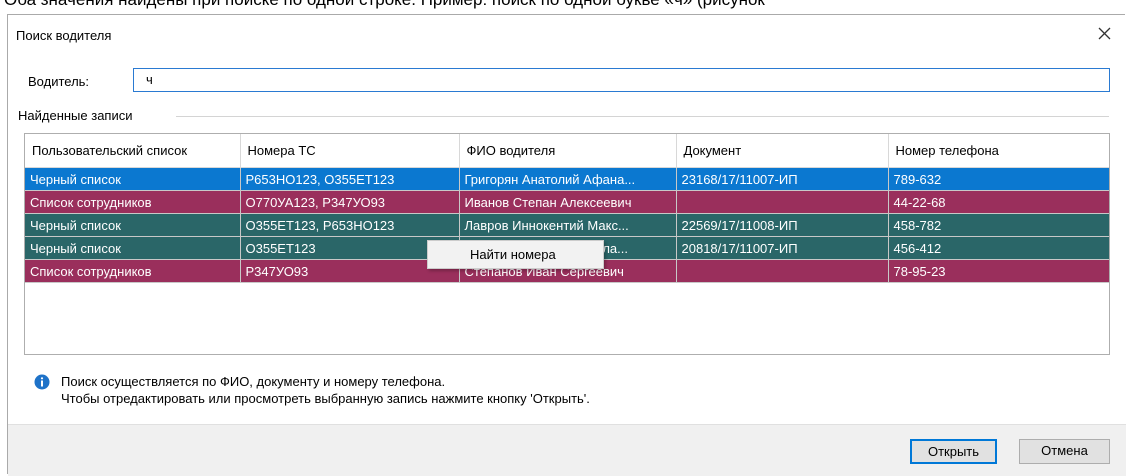  I want to click on context-menu-item-find-plates: Найти номера, so click(513, 254).